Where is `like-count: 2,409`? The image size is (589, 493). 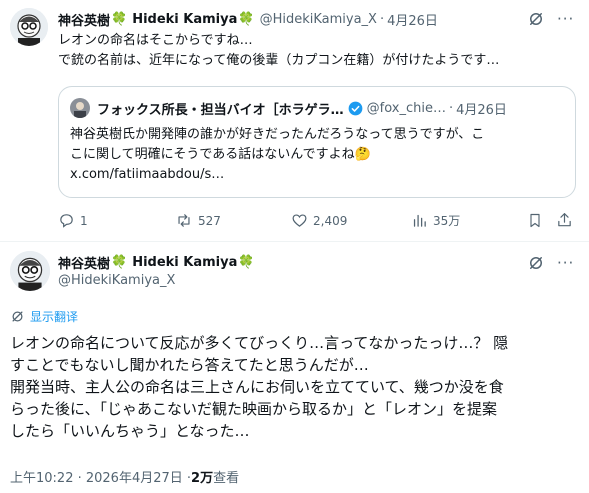
like-count: 2,409 is located at coordinates (330, 220).